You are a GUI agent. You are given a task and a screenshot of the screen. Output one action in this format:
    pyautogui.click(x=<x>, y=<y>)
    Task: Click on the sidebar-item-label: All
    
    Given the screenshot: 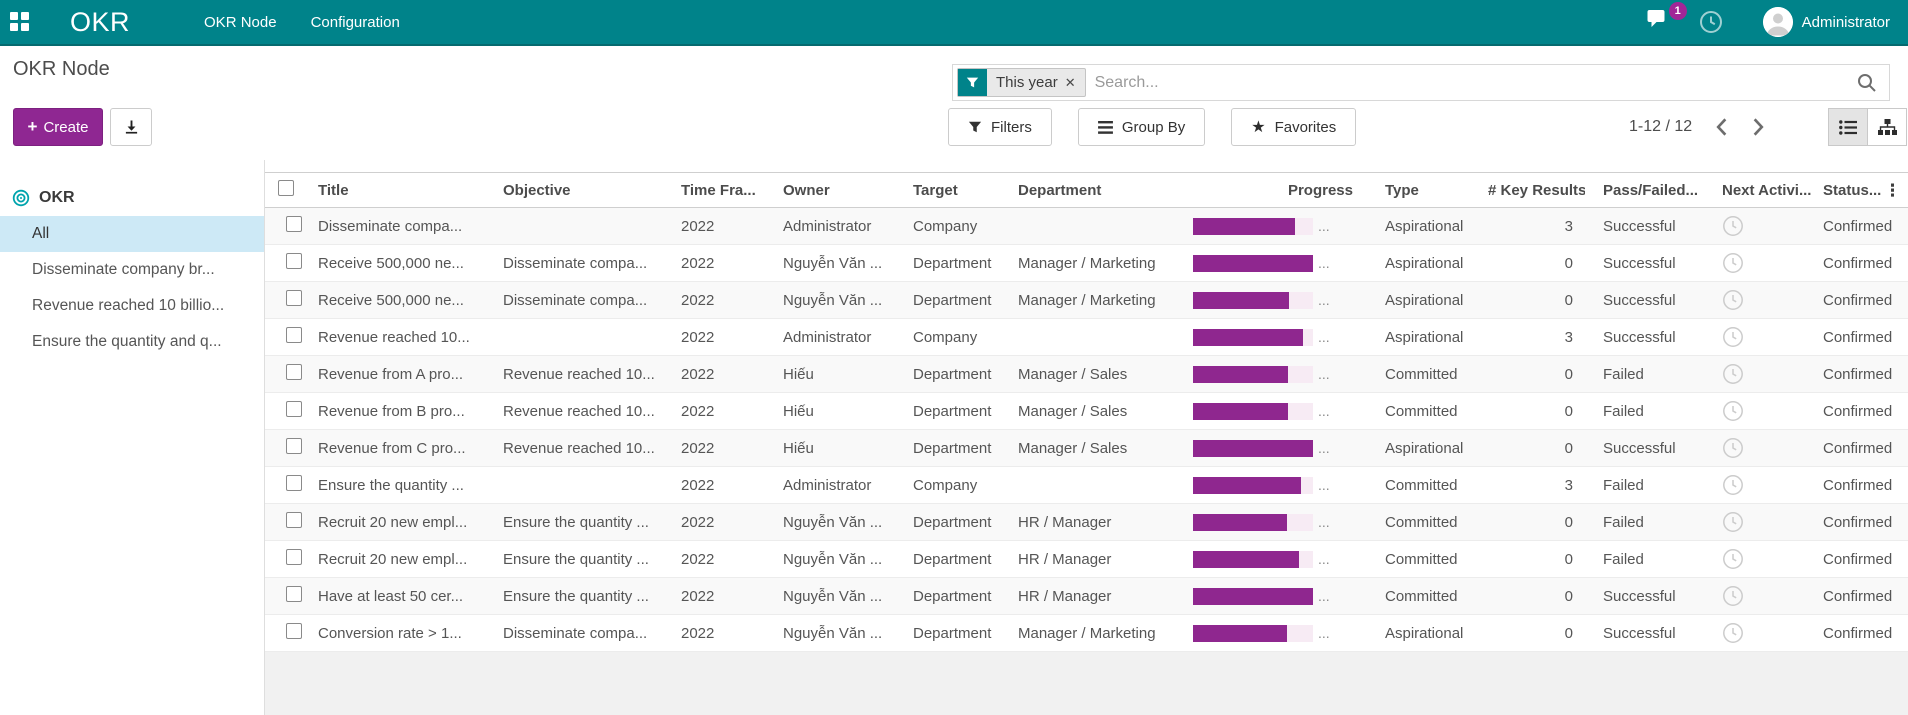 What is the action you would take?
    pyautogui.click(x=41, y=233)
    